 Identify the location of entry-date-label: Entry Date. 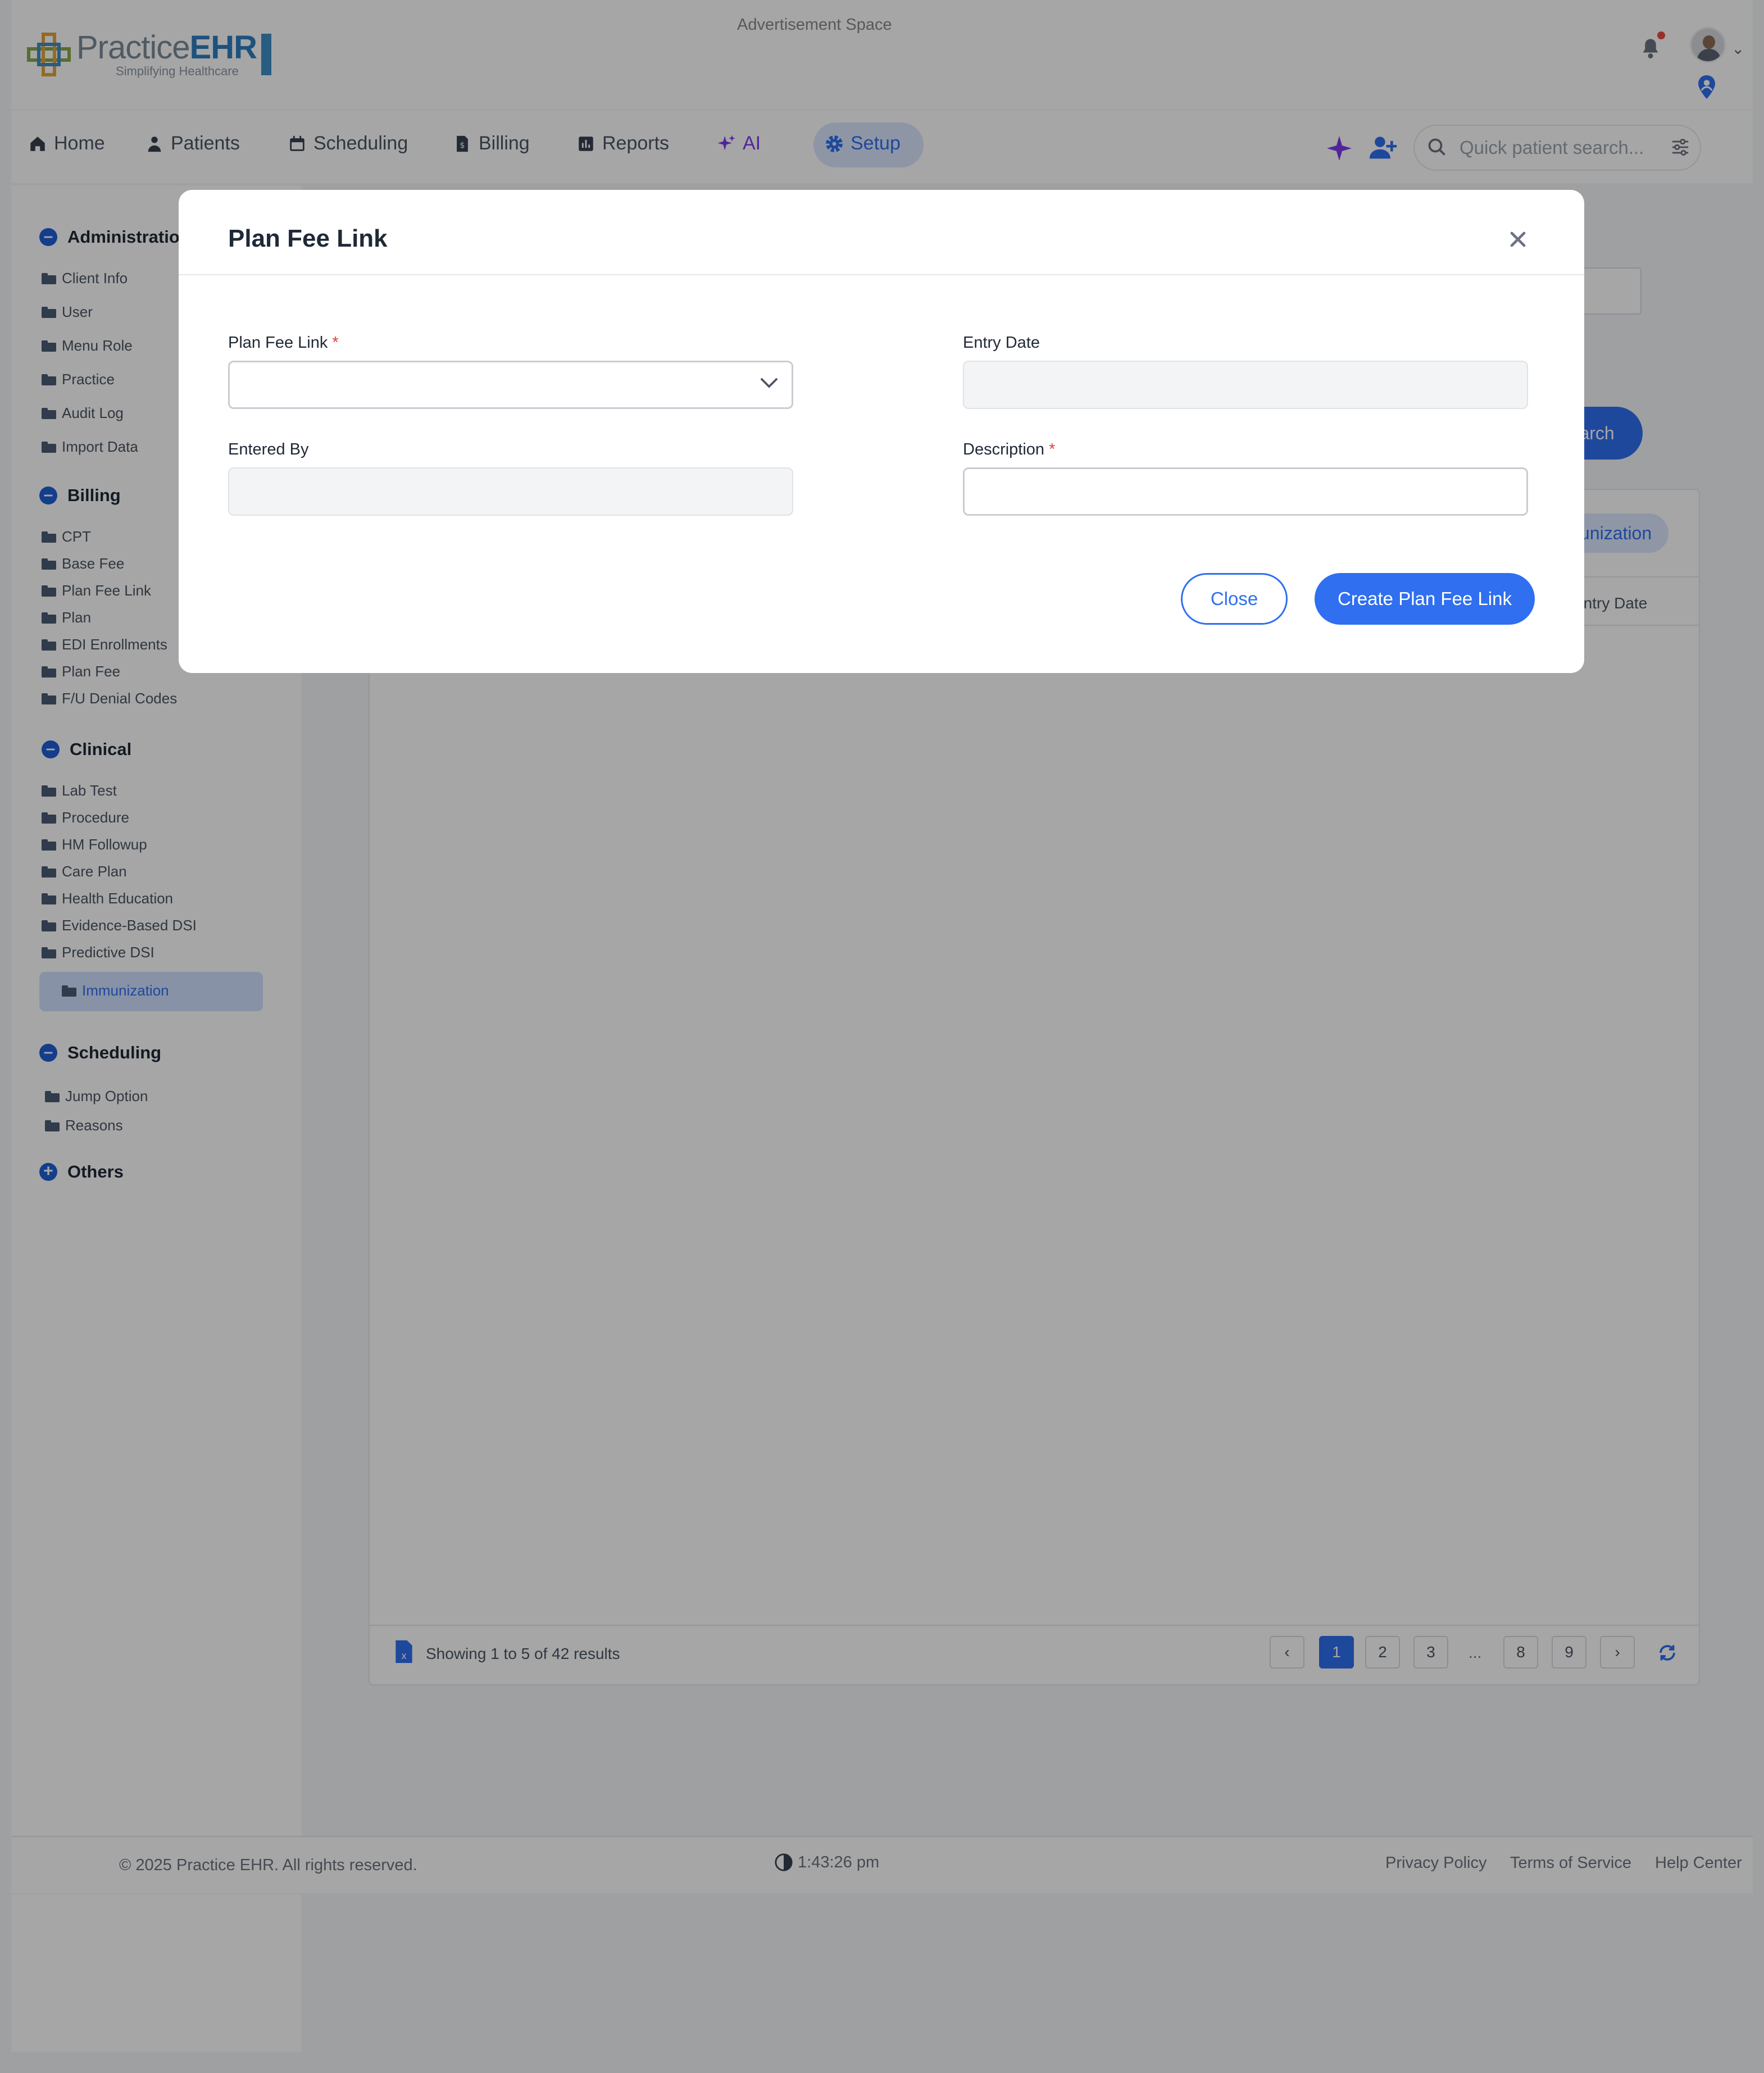
(1001, 343).